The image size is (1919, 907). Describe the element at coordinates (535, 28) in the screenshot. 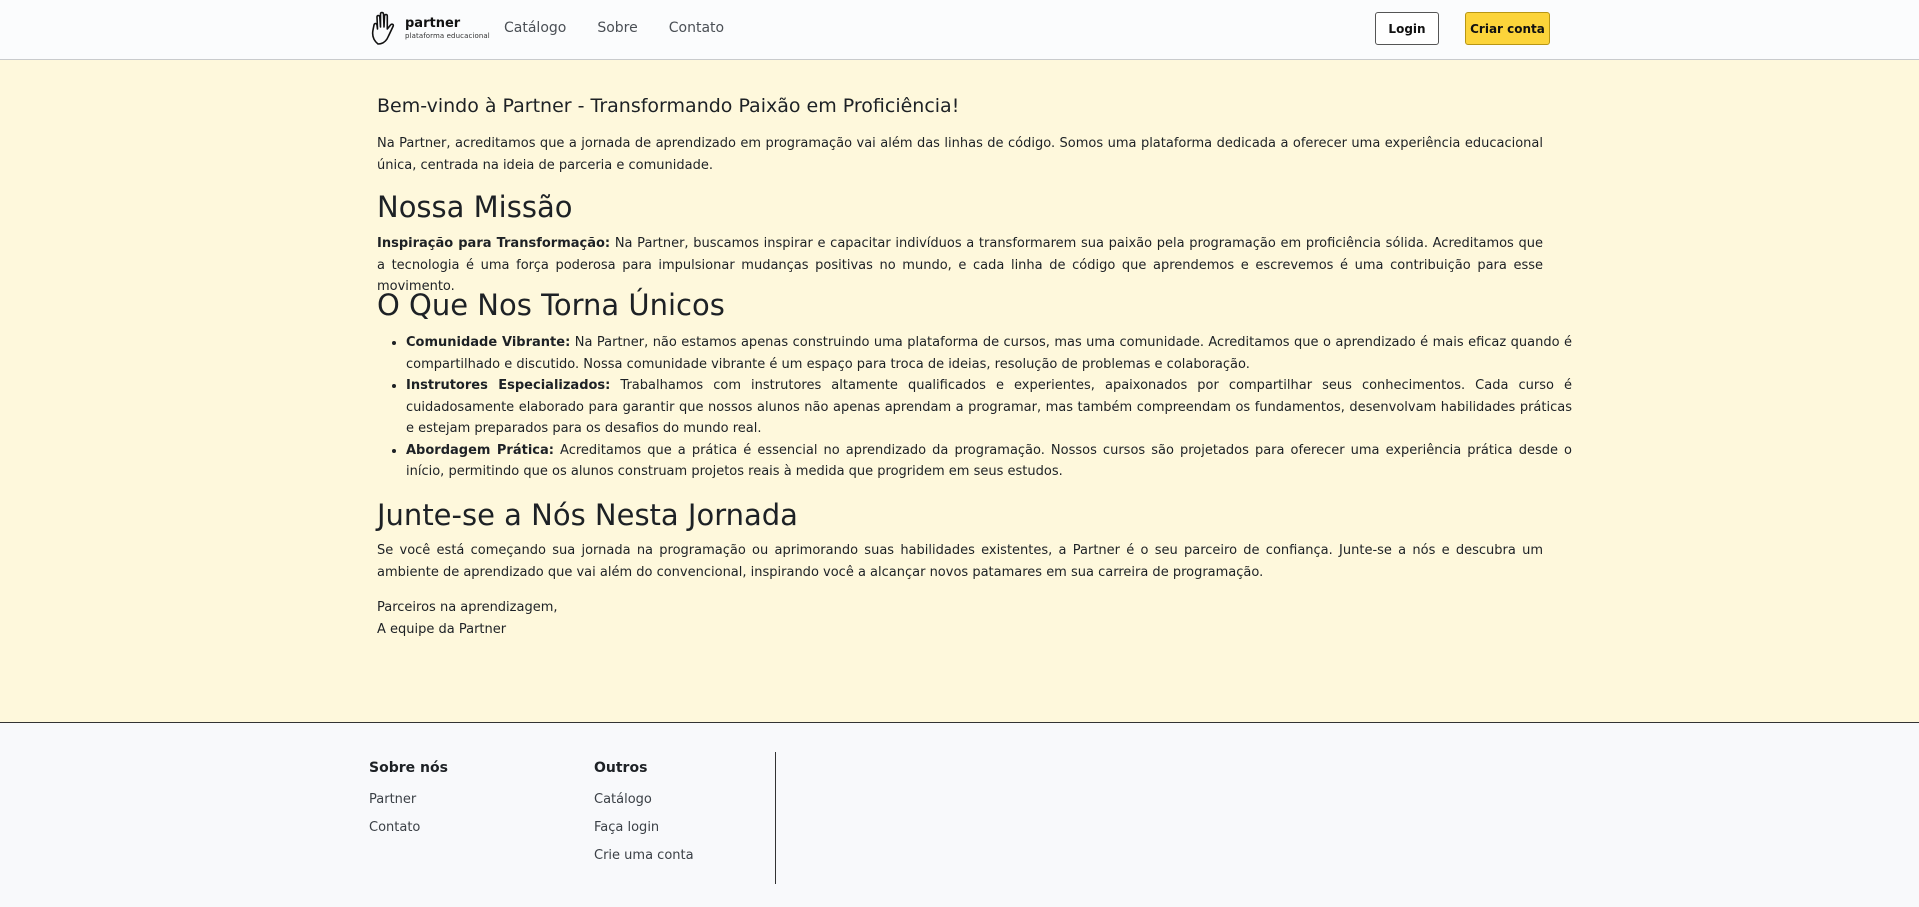

I see `nav-link-catalogo: Catálogo` at that location.